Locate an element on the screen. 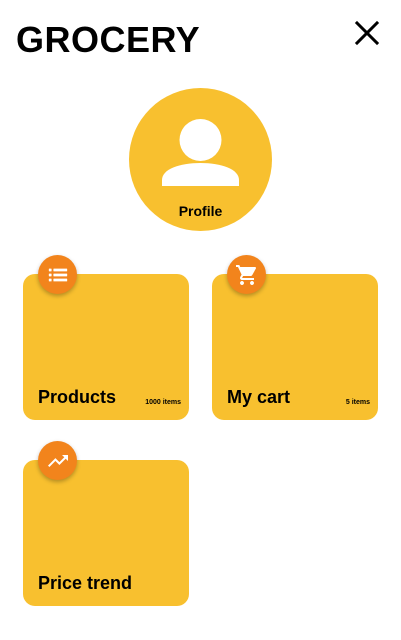 This screenshot has width=401, height=640. profile-button: Profile is located at coordinates (200, 159).